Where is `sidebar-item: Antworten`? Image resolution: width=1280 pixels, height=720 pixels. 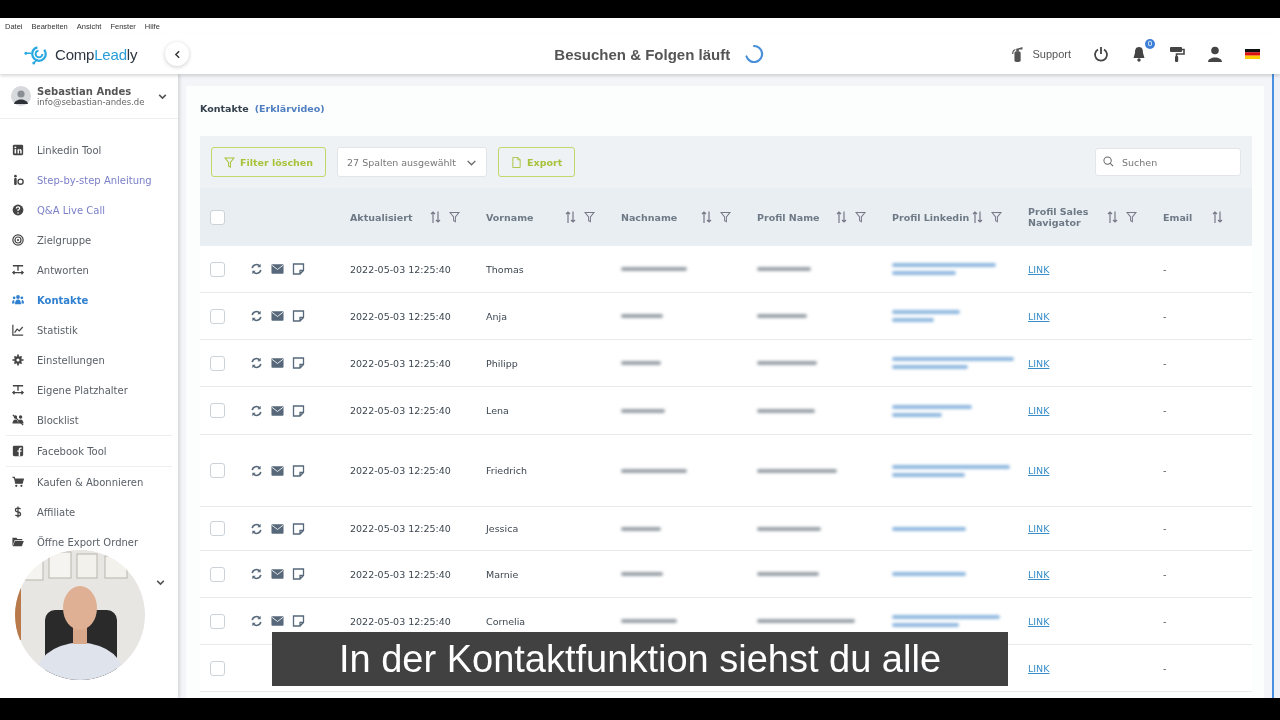 sidebar-item: Antworten is located at coordinates (89, 270).